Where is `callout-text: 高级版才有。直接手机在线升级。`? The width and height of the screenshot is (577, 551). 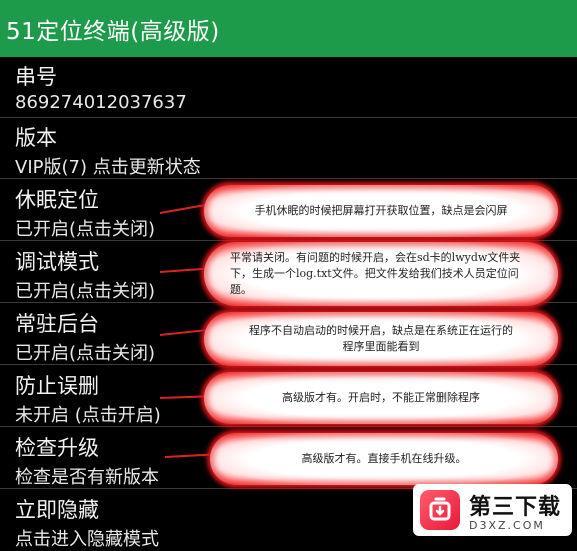
callout-text: 高级版才有。直接手机在线升级。 is located at coordinates (384, 459).